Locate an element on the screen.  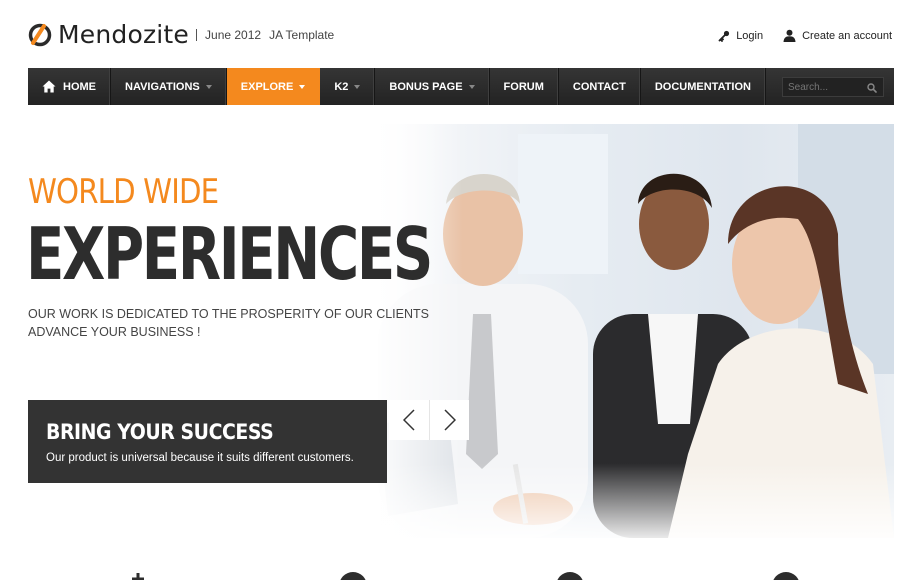
nav-label-documentation: DOCUMENTATION is located at coordinates (702, 86).